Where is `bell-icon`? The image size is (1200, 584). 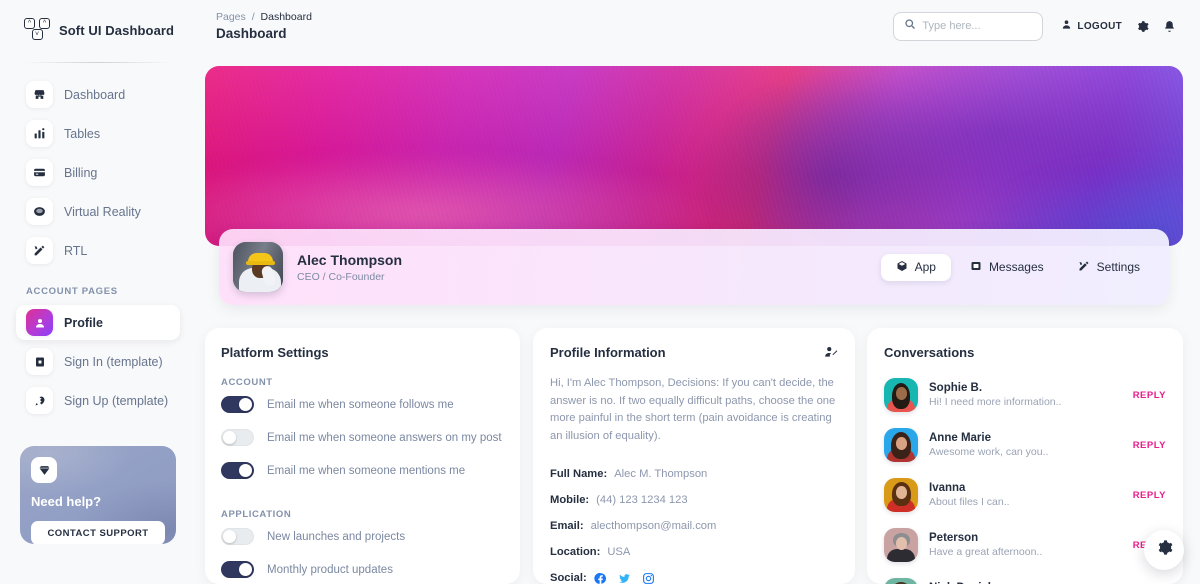 bell-icon is located at coordinates (1169, 26).